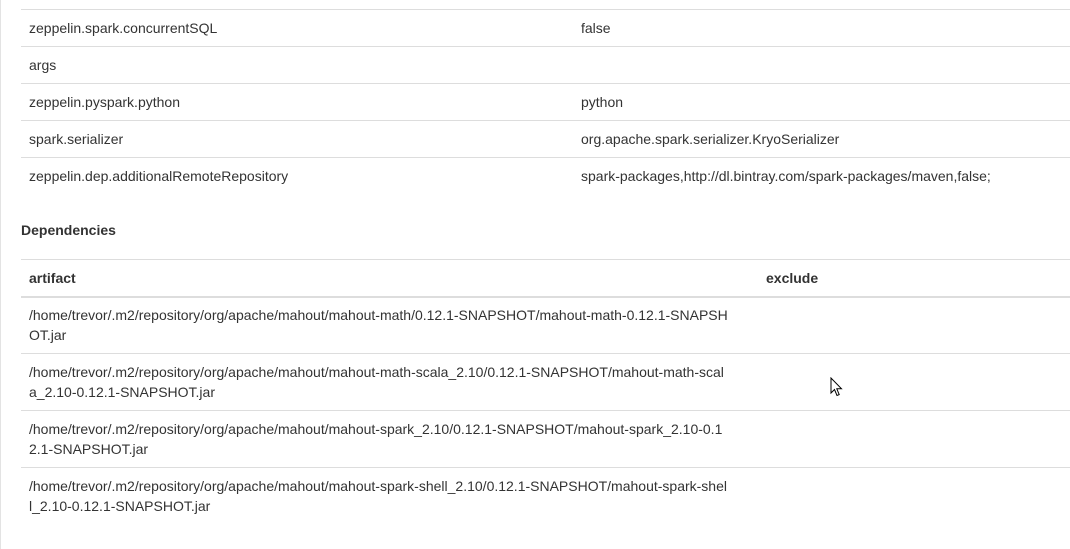 This screenshot has height=549, width=1070. Describe the element at coordinates (821, 102) in the screenshot. I see `property-value: python` at that location.